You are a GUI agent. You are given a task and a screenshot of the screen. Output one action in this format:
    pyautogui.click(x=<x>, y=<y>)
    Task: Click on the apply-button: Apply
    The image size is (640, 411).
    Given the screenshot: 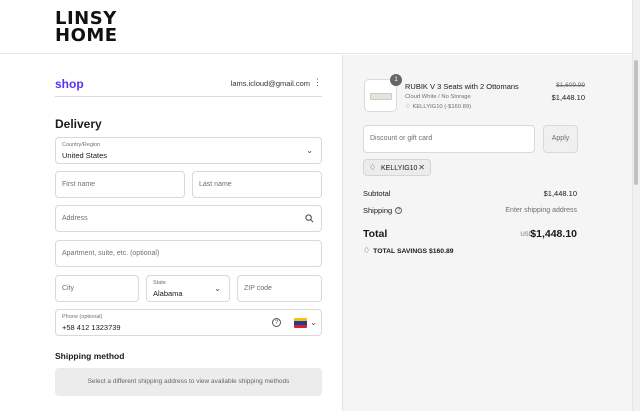 What is the action you would take?
    pyautogui.click(x=560, y=139)
    